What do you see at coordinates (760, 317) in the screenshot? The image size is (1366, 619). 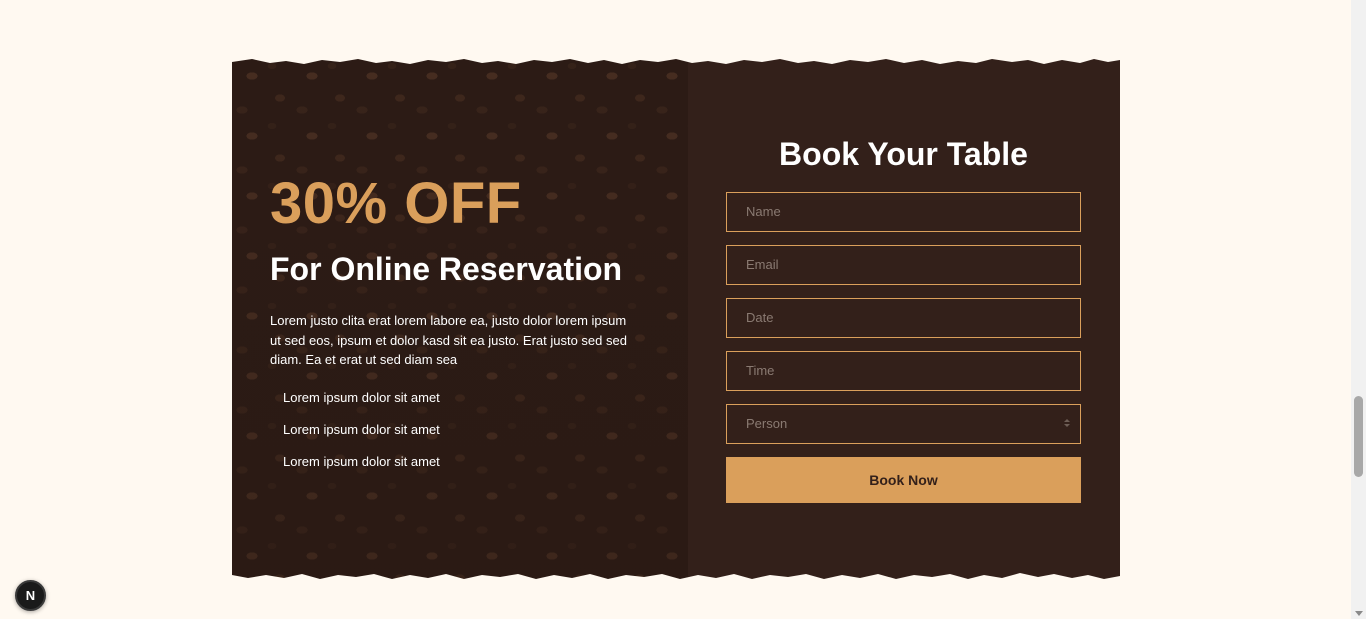 I see `date-placeholder: Date` at bounding box center [760, 317].